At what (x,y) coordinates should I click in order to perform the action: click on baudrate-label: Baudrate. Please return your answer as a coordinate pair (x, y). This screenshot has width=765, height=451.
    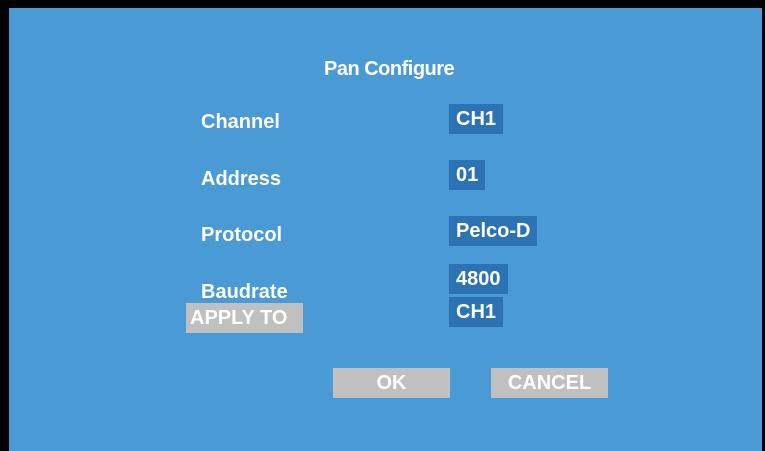
    Looking at the image, I should click on (244, 292).